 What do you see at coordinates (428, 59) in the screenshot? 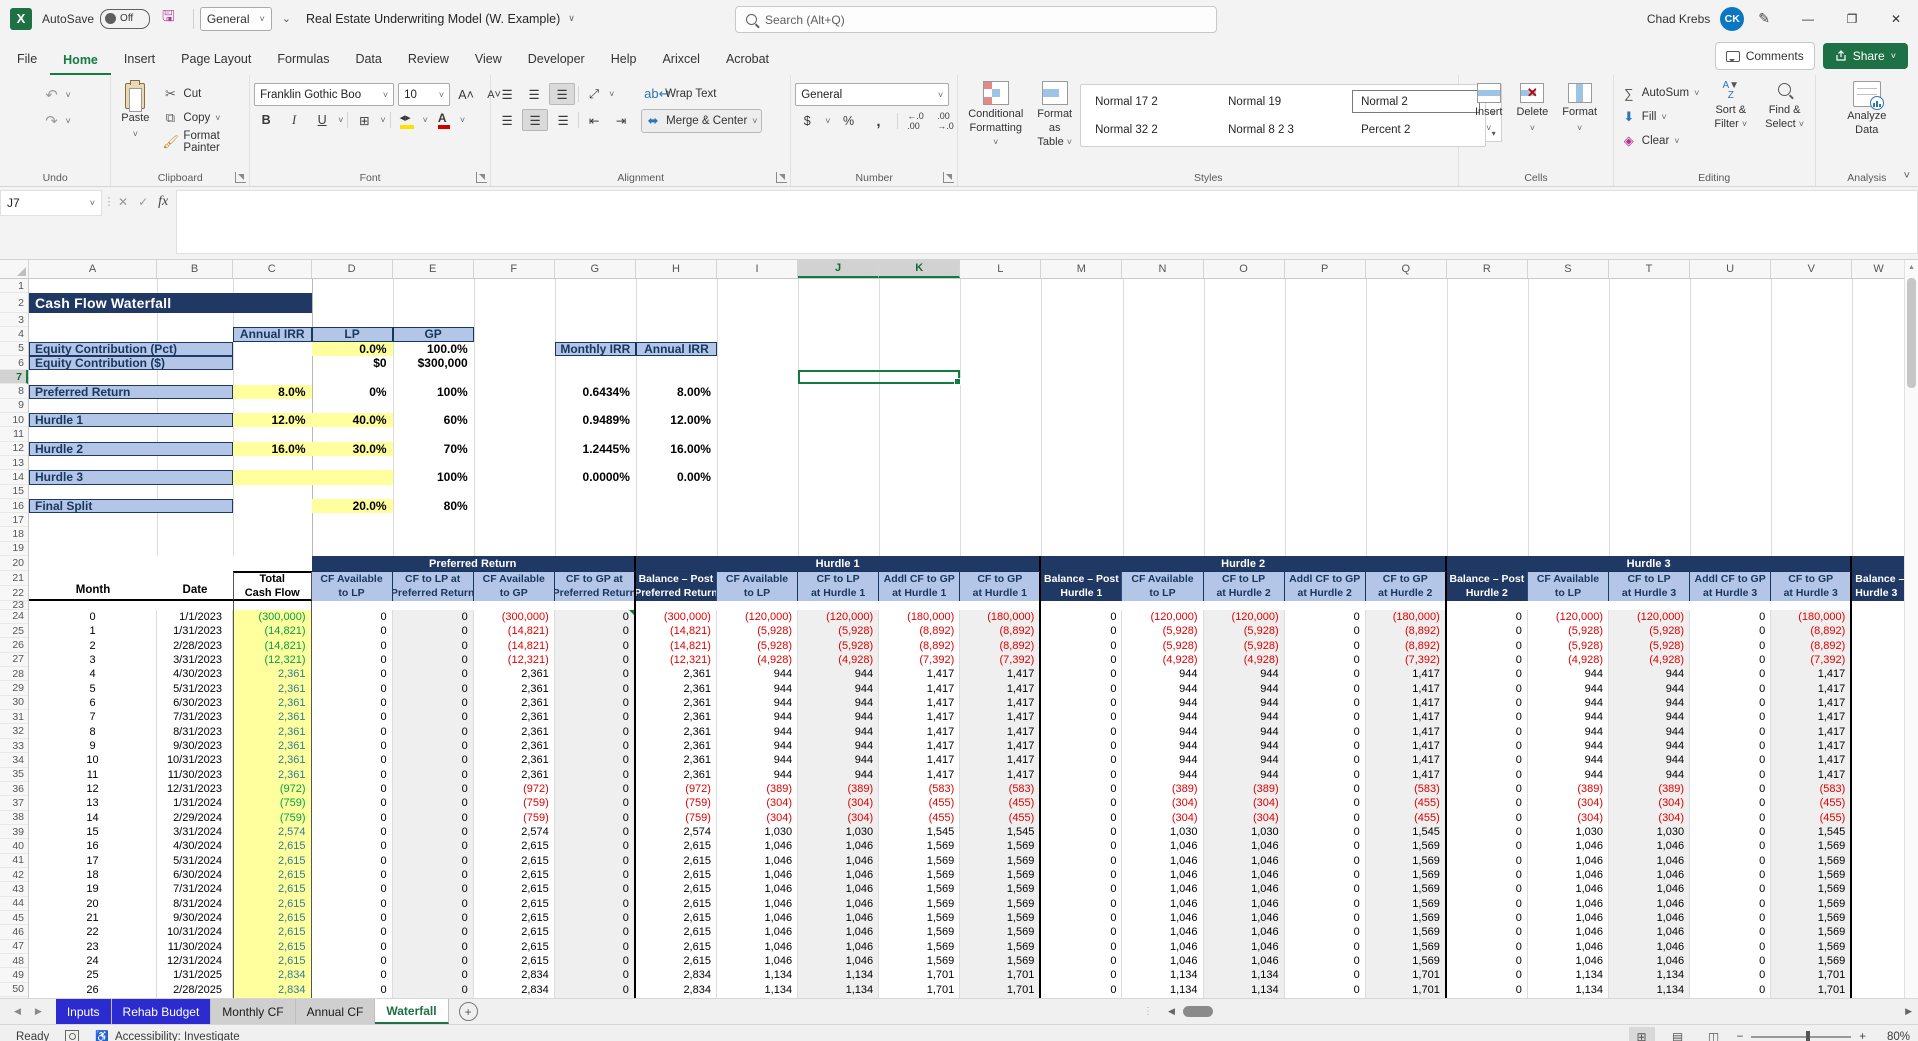
I see `ribbon-tab-review: Review` at bounding box center [428, 59].